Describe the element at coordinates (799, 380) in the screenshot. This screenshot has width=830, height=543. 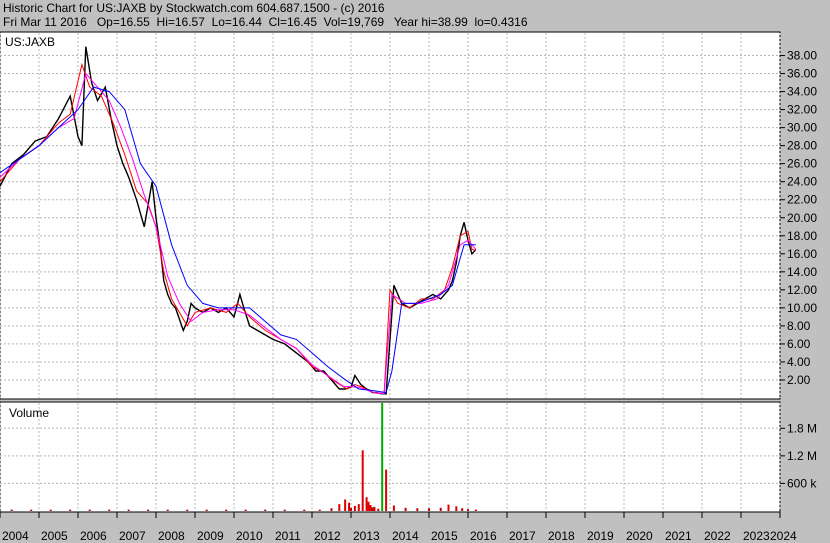
I see `price-tick-label: 2.00` at that location.